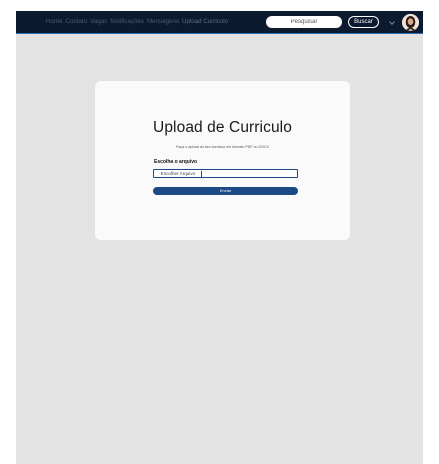 This screenshot has height=464, width=439. I want to click on avatar-portrait, so click(410, 22).